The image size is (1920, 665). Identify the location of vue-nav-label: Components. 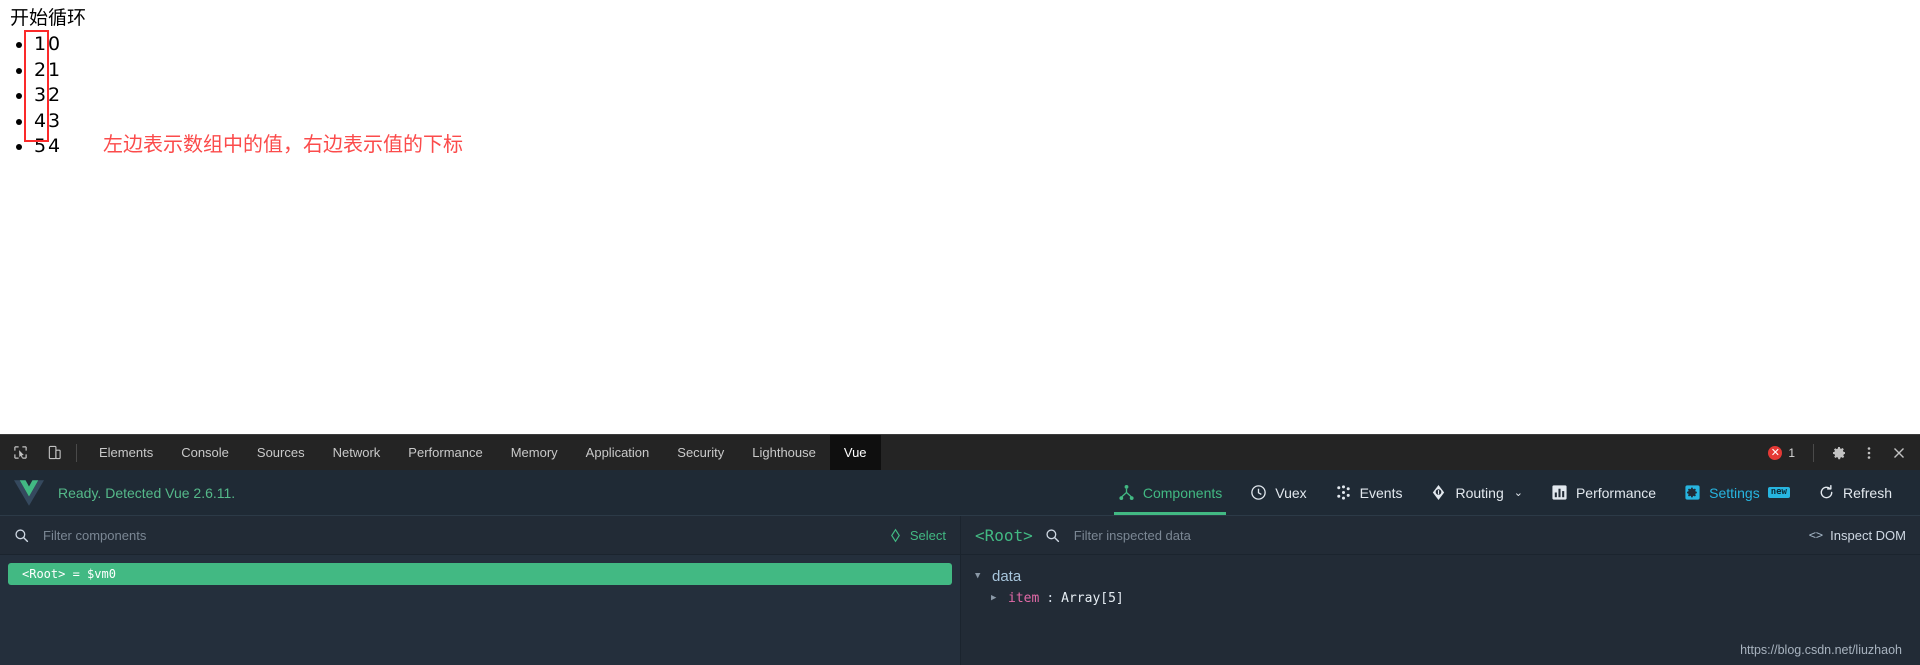
(1182, 492).